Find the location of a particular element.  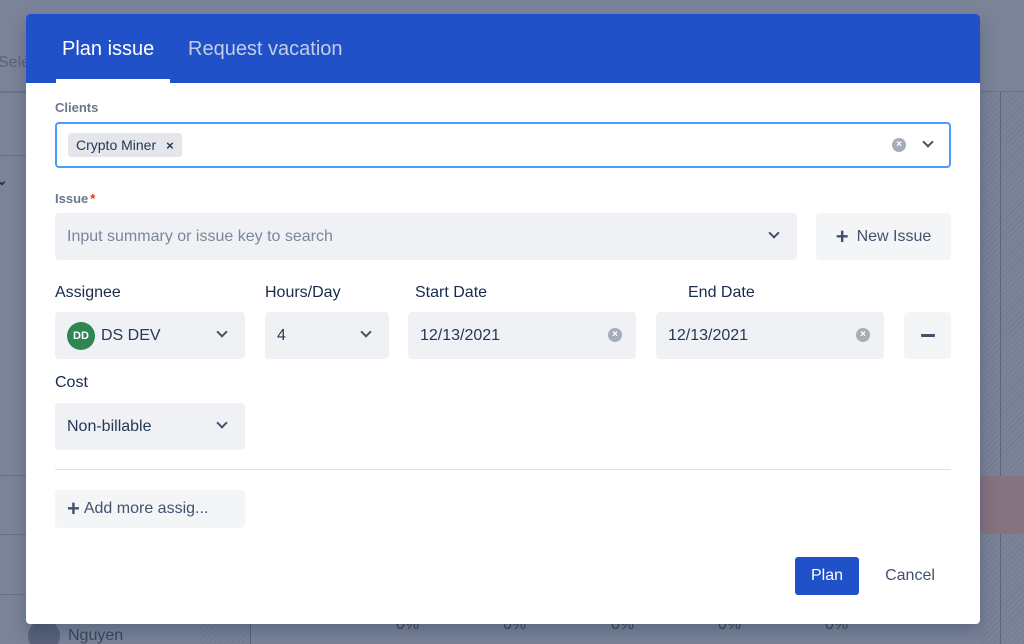

section-divider is located at coordinates (503, 469).